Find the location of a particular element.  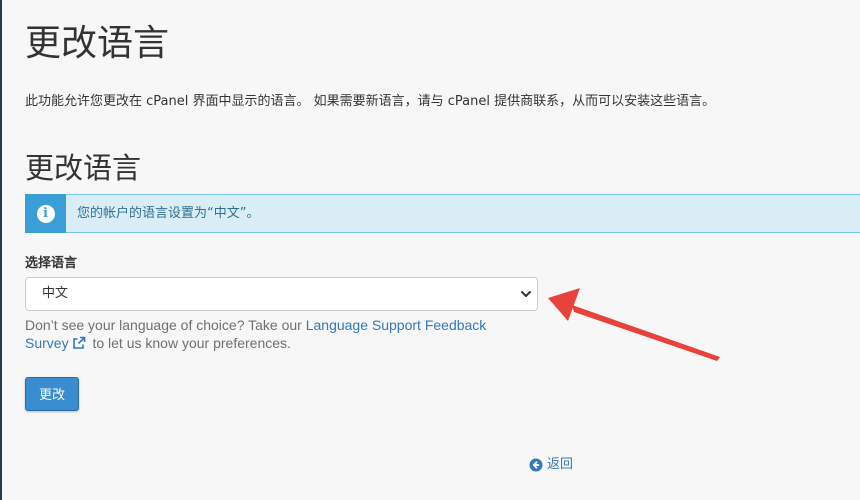

language-select-value: 中文 is located at coordinates (55, 293).